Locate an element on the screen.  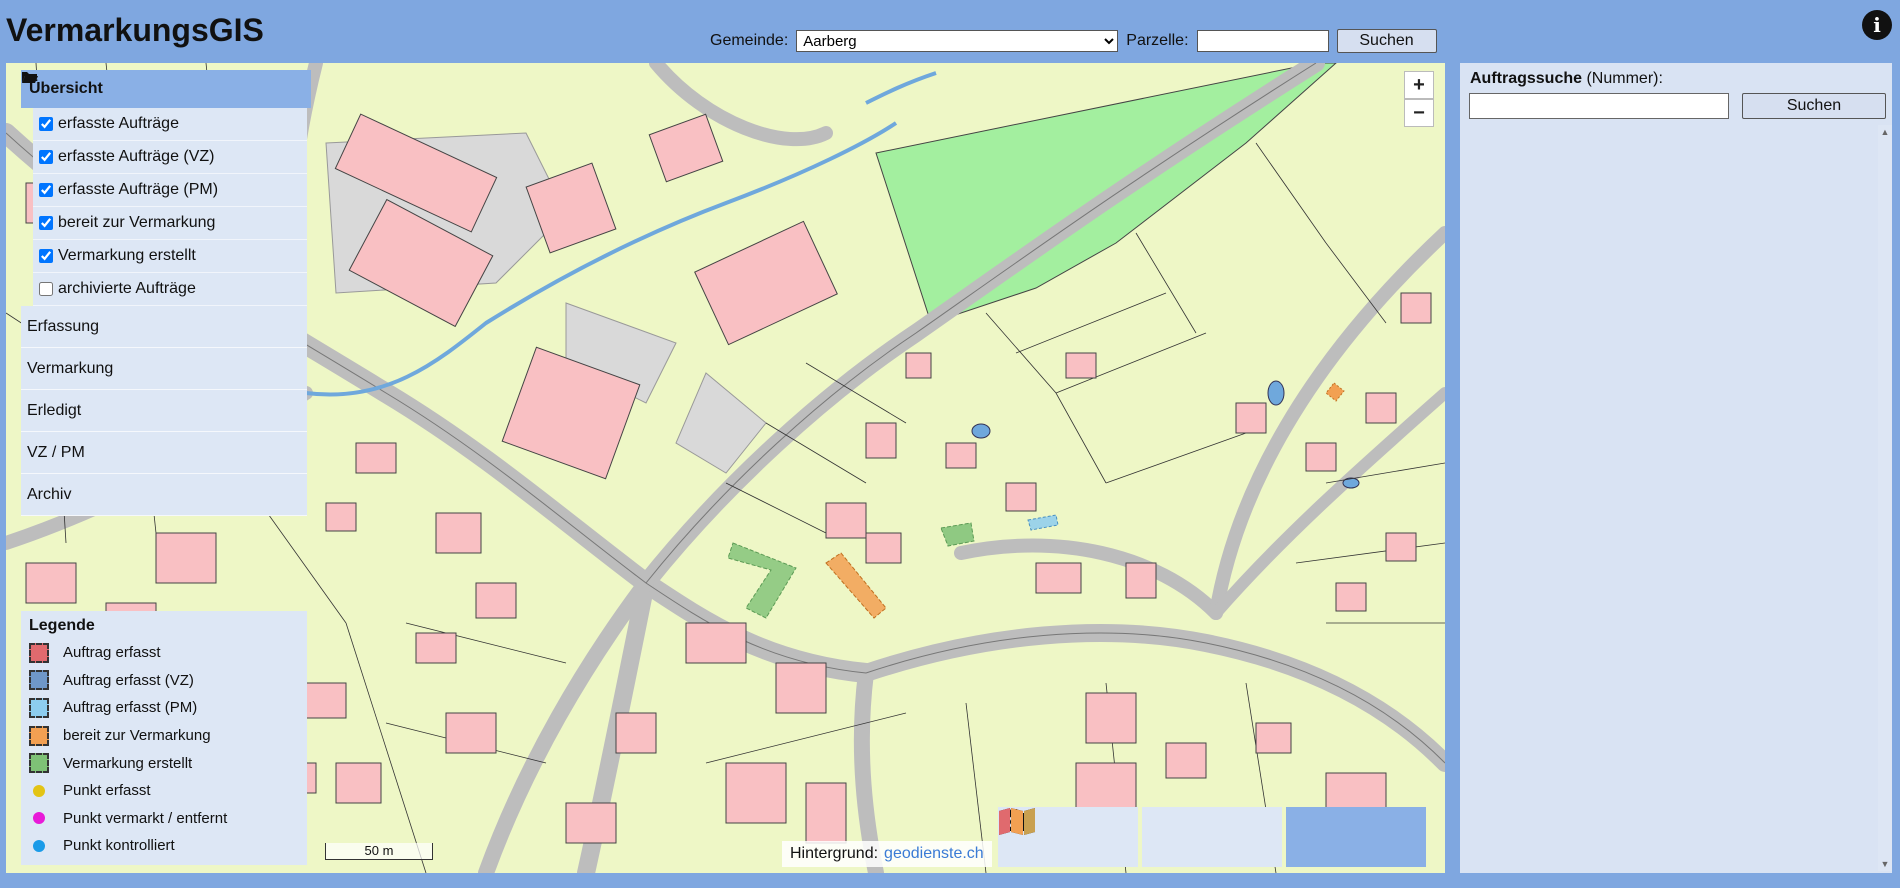
results-scrollbar: ▲ ▼ is located at coordinates (1885, 498).